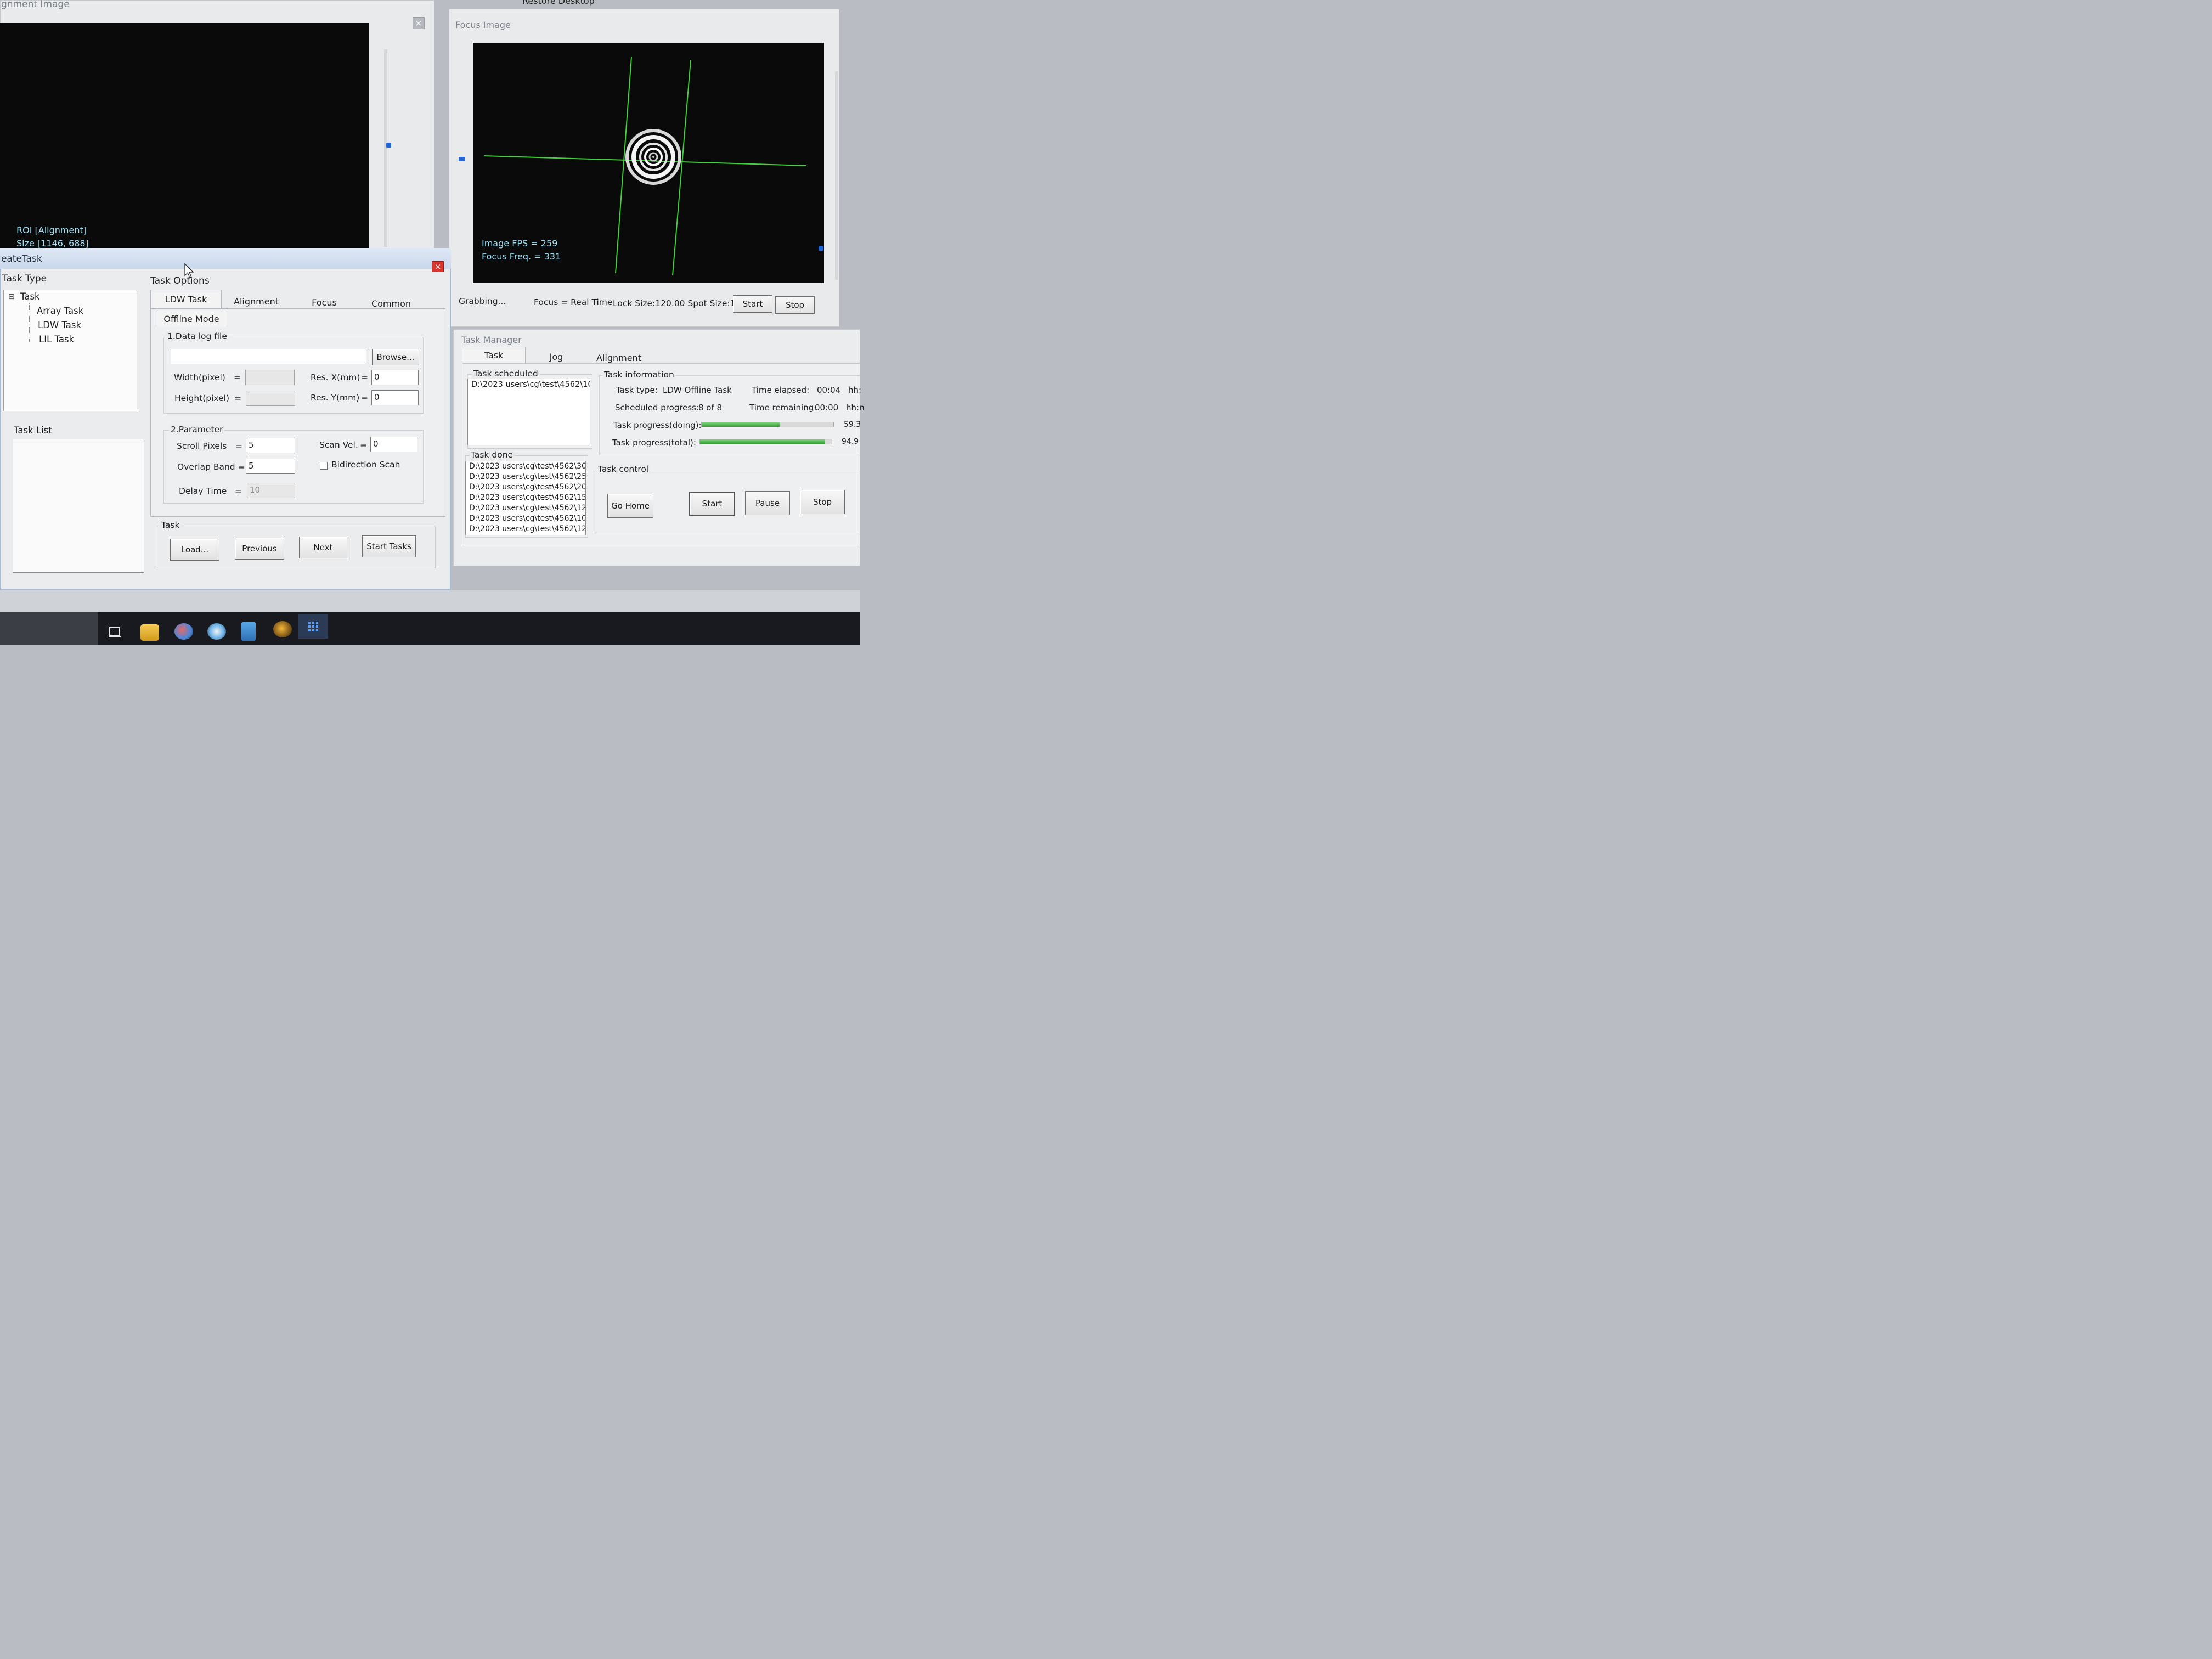 The image size is (2212, 1659). I want to click on progress-doing-percent: 59.3, so click(852, 424).